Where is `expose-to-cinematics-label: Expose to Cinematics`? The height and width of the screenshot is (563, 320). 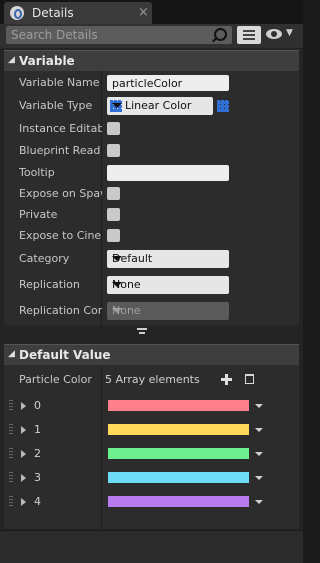 expose-to-cinematics-label: Expose to Cinematics is located at coordinates (60, 235).